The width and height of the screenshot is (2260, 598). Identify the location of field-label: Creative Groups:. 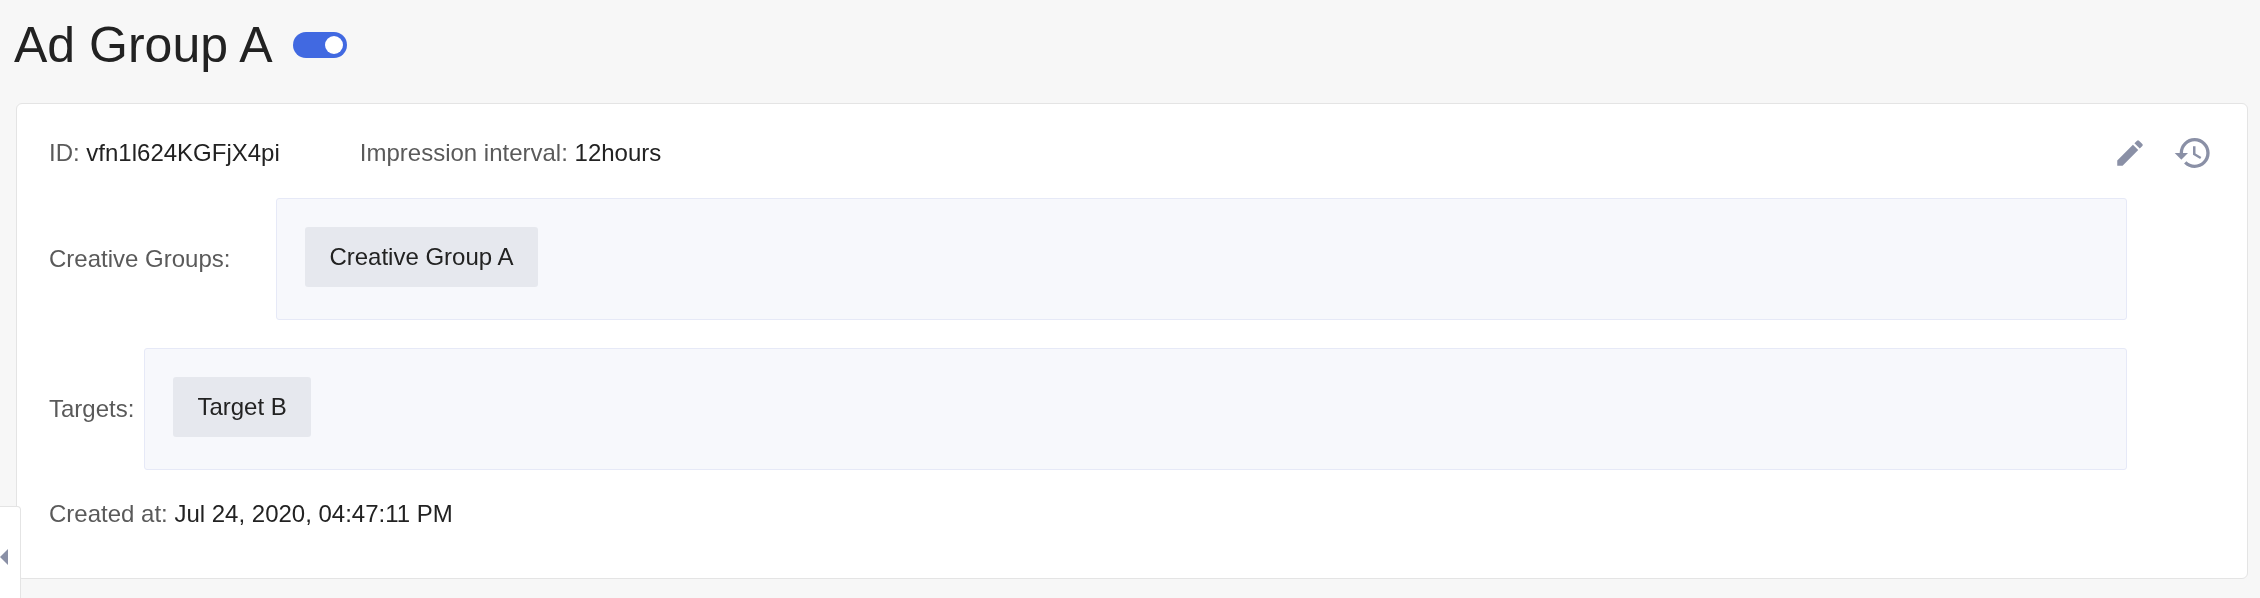
(140, 259).